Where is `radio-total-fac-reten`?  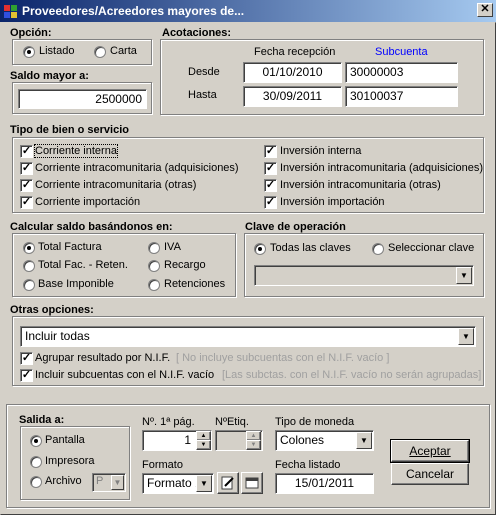
radio-total-fac-reten is located at coordinates (29, 266).